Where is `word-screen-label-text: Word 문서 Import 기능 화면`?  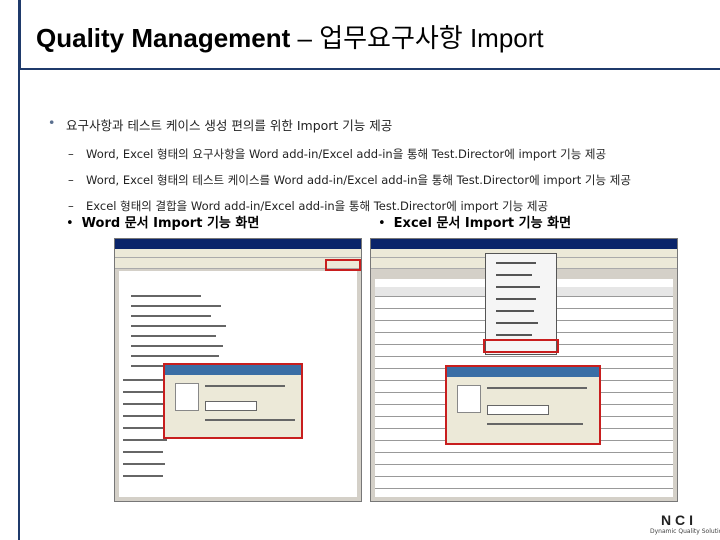
word-screen-label-text: Word 문서 Import 기능 화면 is located at coordinates (170, 223).